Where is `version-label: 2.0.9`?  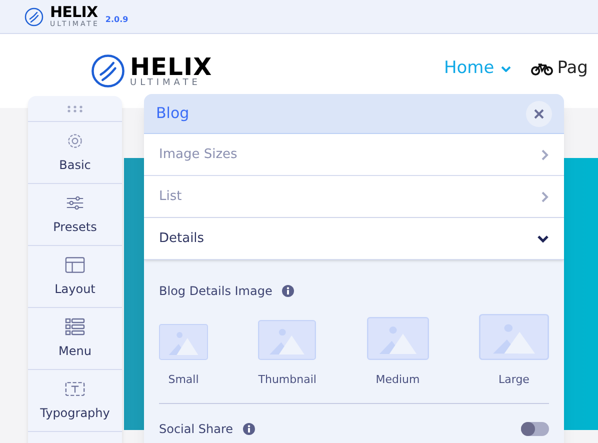 version-label: 2.0.9 is located at coordinates (116, 20).